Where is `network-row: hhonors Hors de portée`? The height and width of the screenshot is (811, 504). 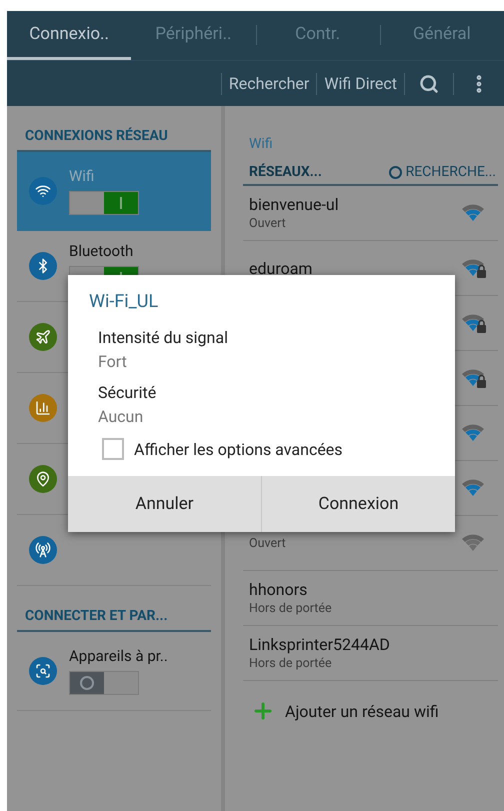 network-row: hhonors Hors de portée is located at coordinates (370, 598).